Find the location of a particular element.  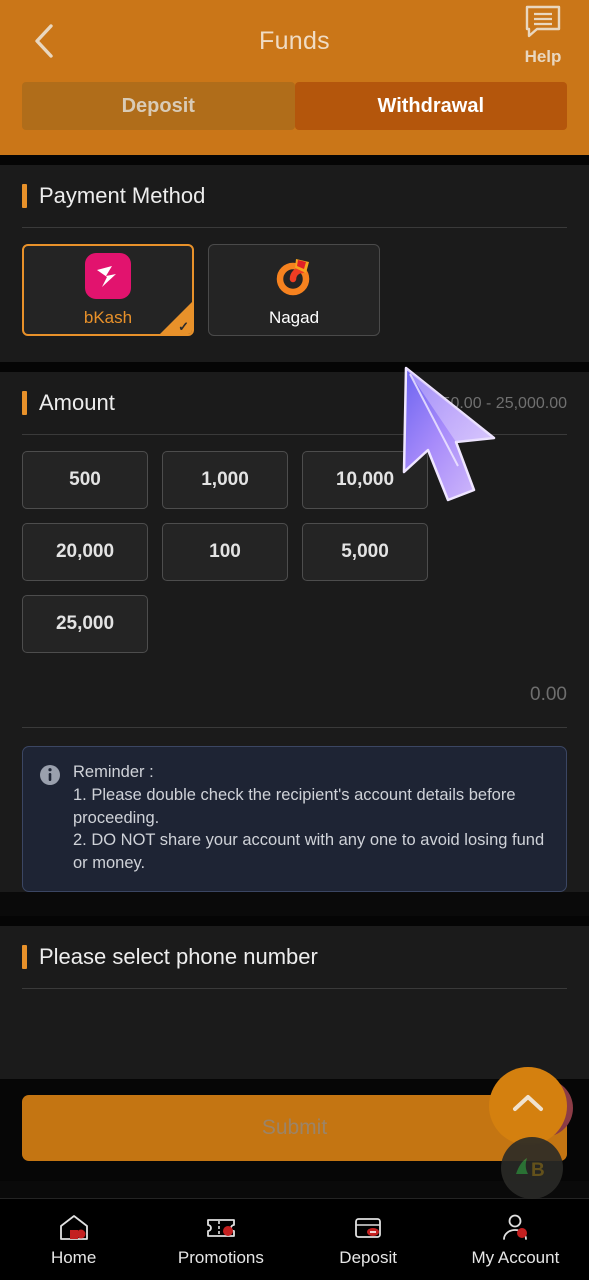

payment-method-list: bKash ✓ Nagad is located at coordinates (294, 295).